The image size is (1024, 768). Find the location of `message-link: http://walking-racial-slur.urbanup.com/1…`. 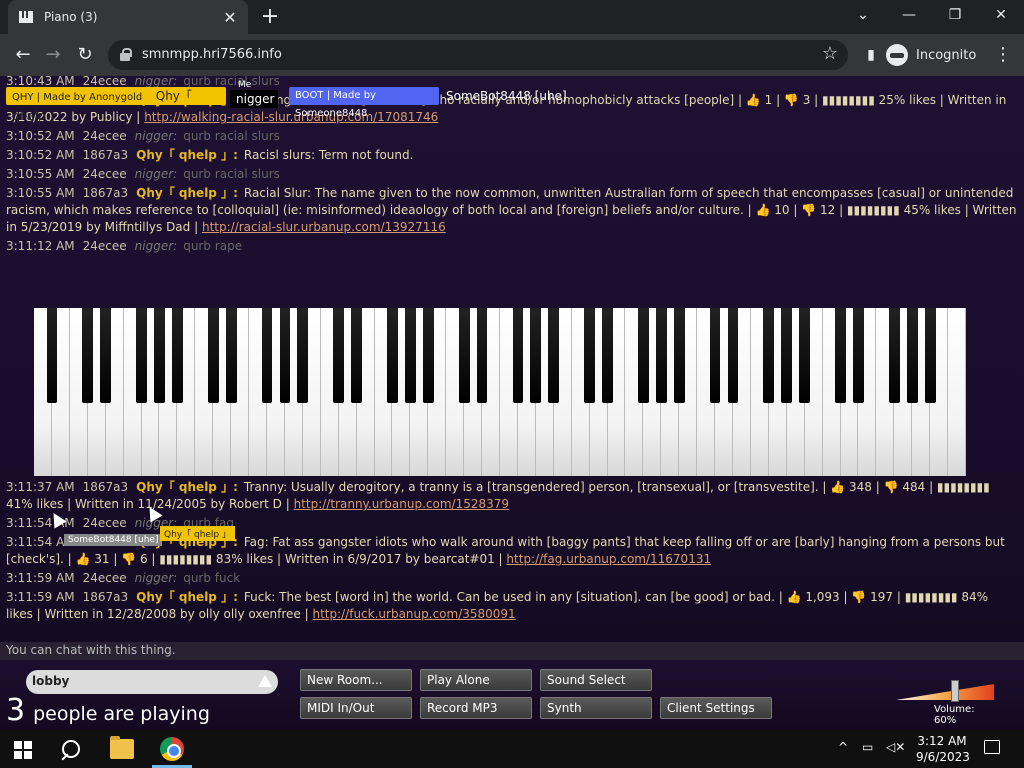

message-link: http://walking-racial-slur.urbanup.com/1… is located at coordinates (291, 117).